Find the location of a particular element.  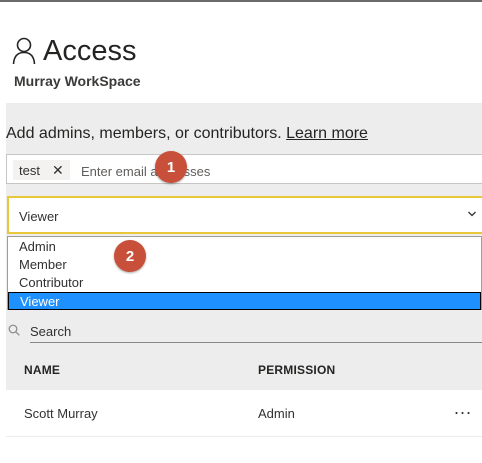

email-field: test ✕ is located at coordinates (244, 169).